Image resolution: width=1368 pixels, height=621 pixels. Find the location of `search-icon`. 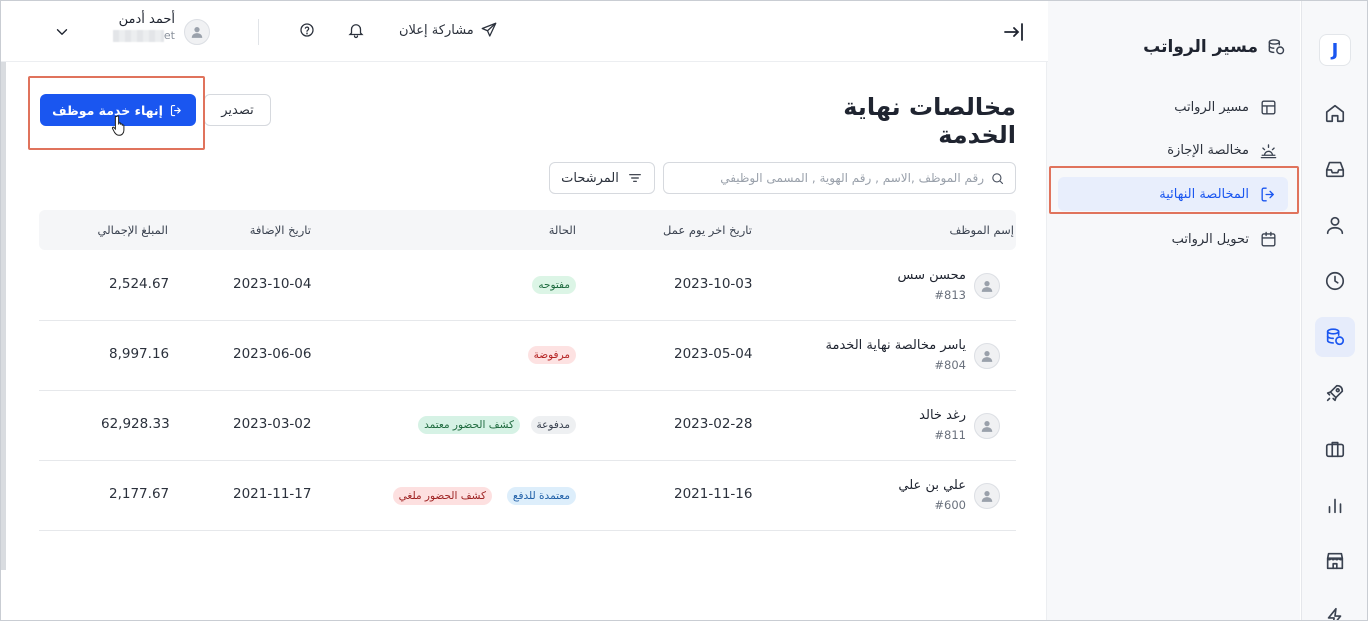

search-icon is located at coordinates (998, 178).